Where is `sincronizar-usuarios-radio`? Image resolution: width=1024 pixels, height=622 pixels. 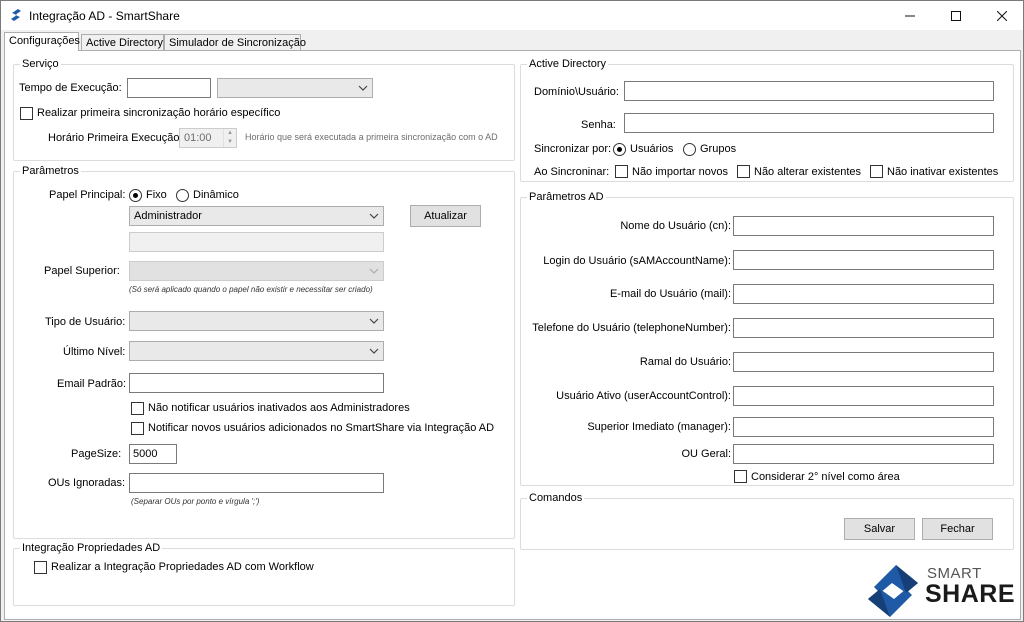
sincronizar-usuarios-radio is located at coordinates (619, 149).